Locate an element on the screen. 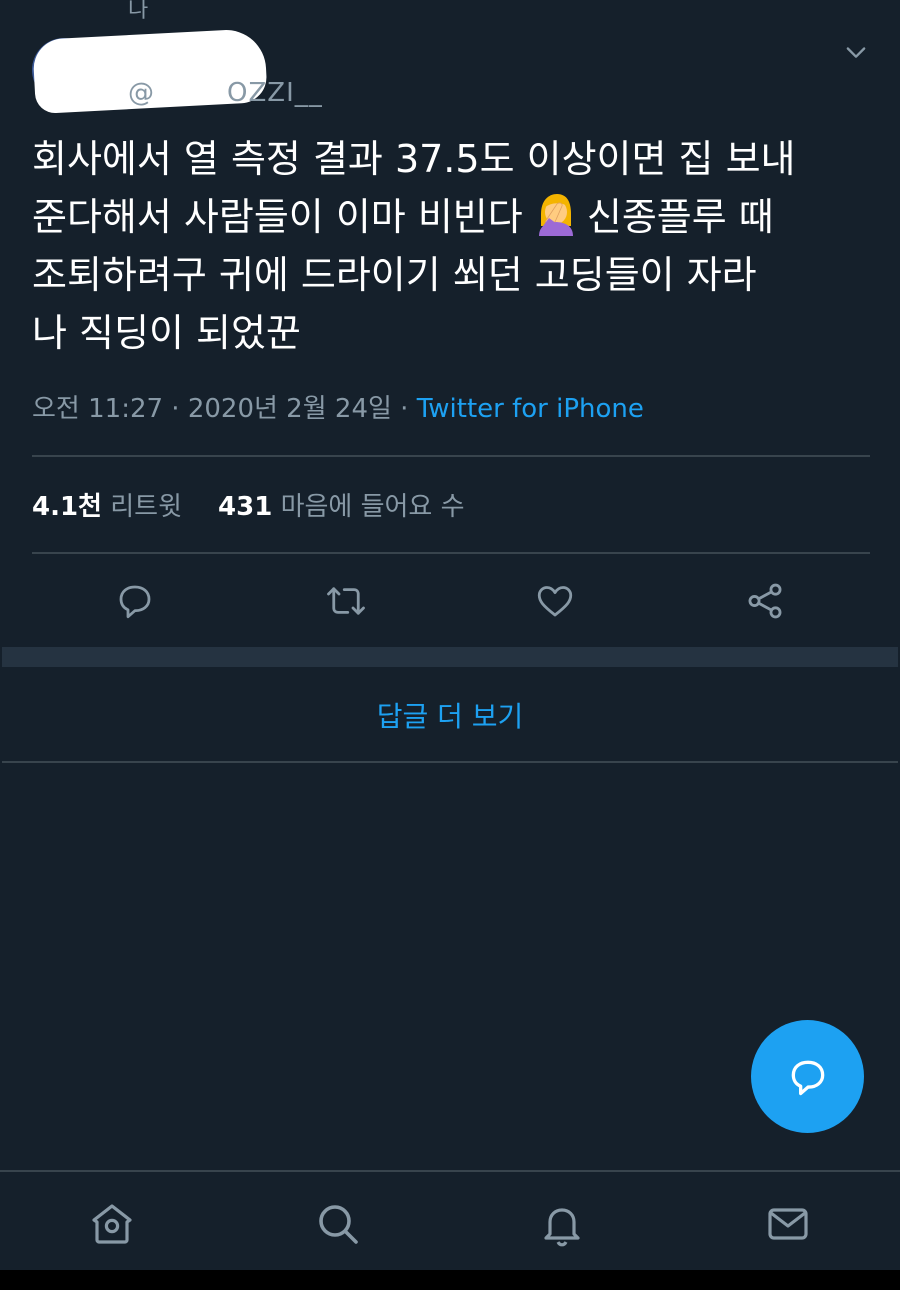  compose-reply-icon is located at coordinates (807, 1077).